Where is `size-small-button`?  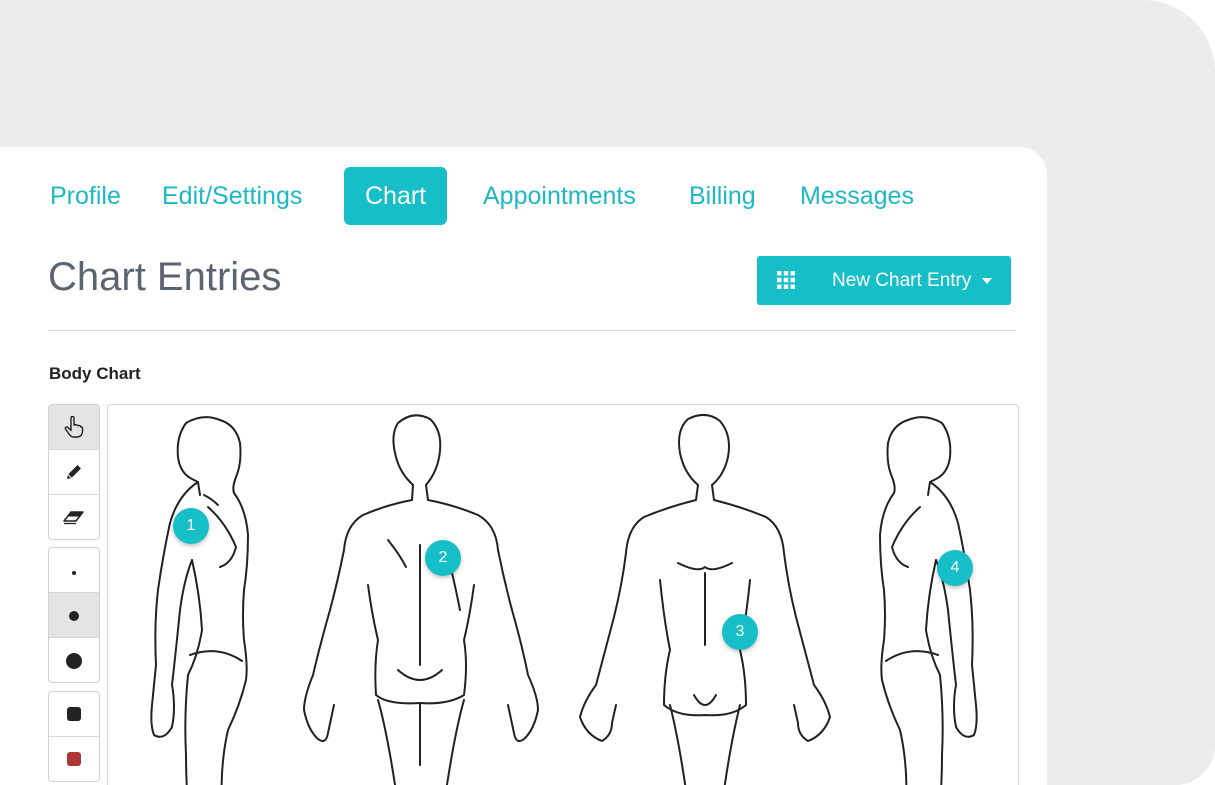
size-small-button is located at coordinates (74, 570).